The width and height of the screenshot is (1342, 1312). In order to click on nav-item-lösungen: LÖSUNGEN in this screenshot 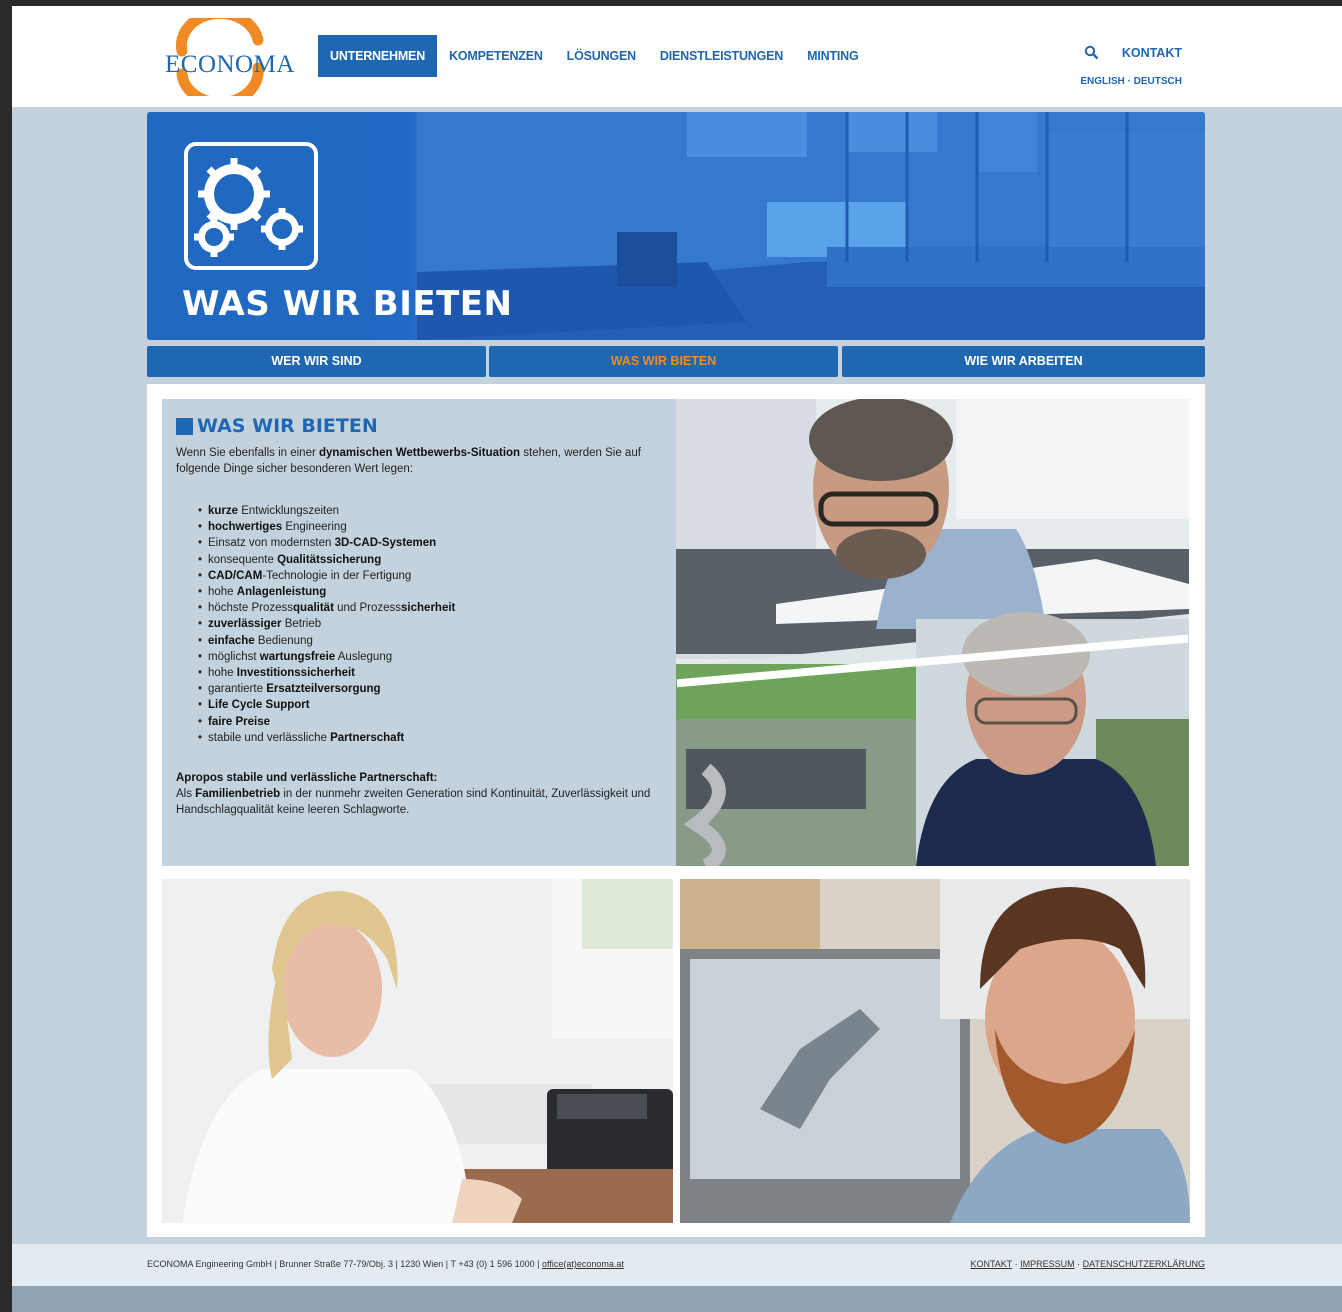, I will do `click(601, 56)`.